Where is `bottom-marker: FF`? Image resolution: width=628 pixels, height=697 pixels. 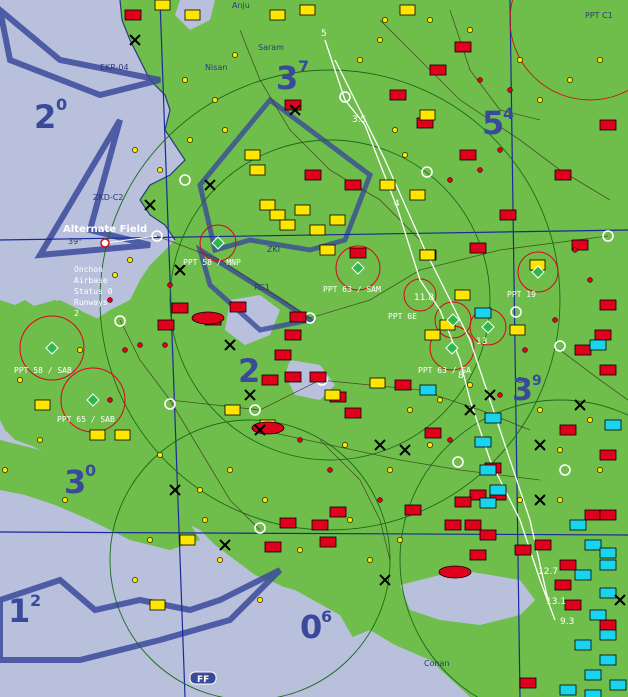
bottom-marker: FF is located at coordinates (203, 678).